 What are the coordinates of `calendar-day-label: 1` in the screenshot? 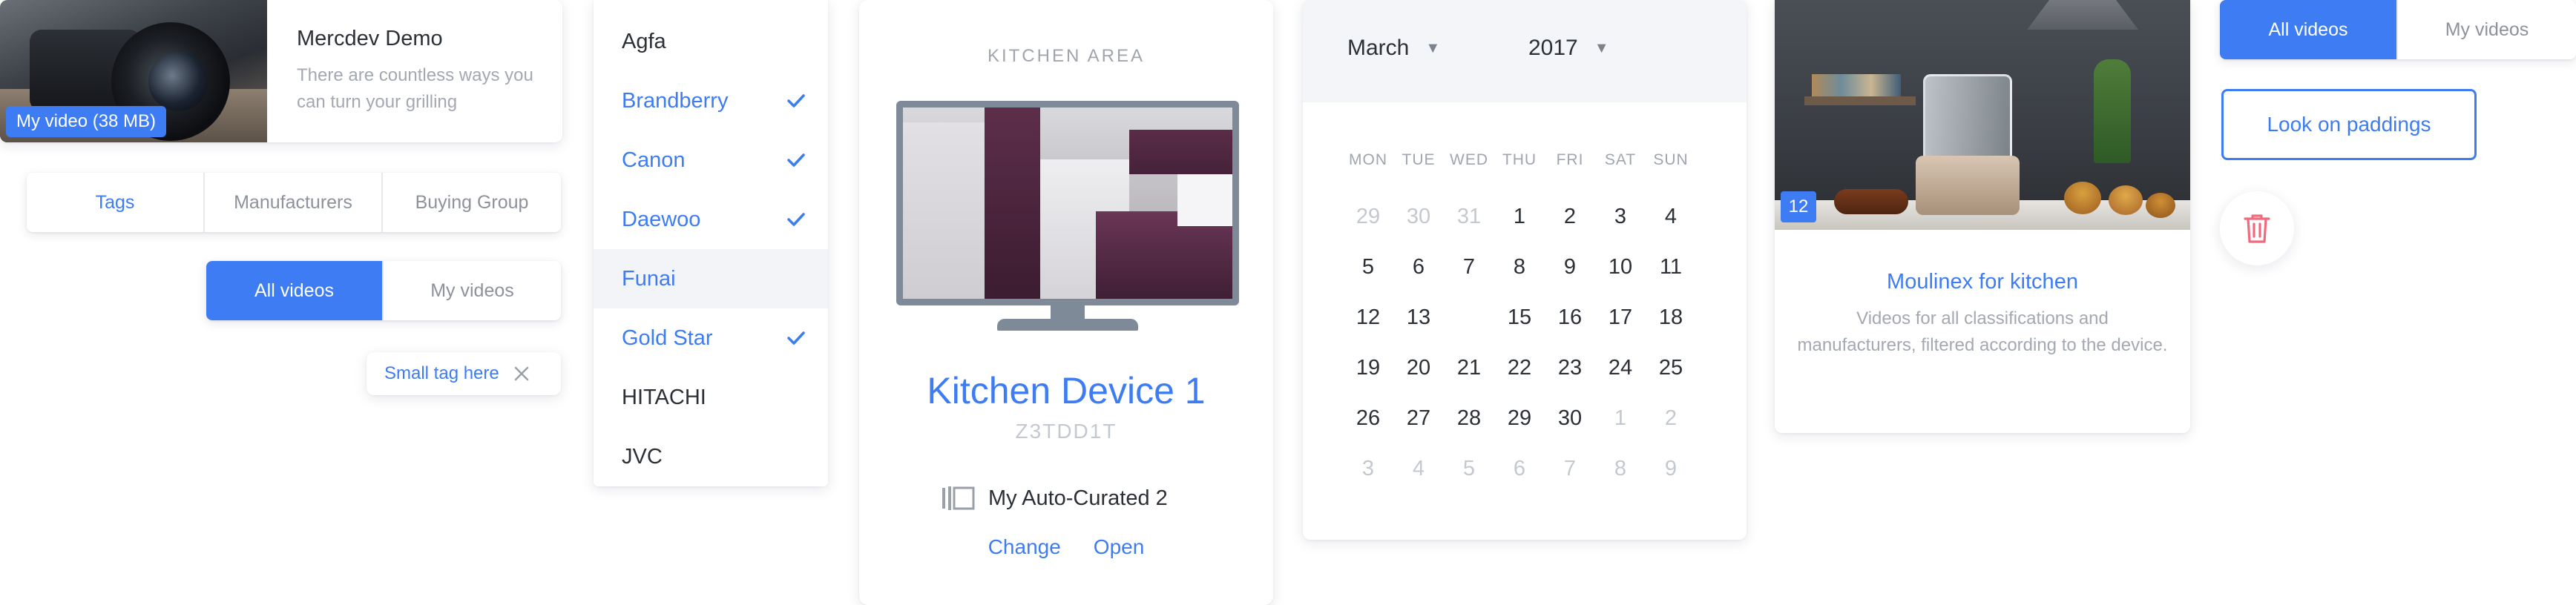 It's located at (1620, 418).